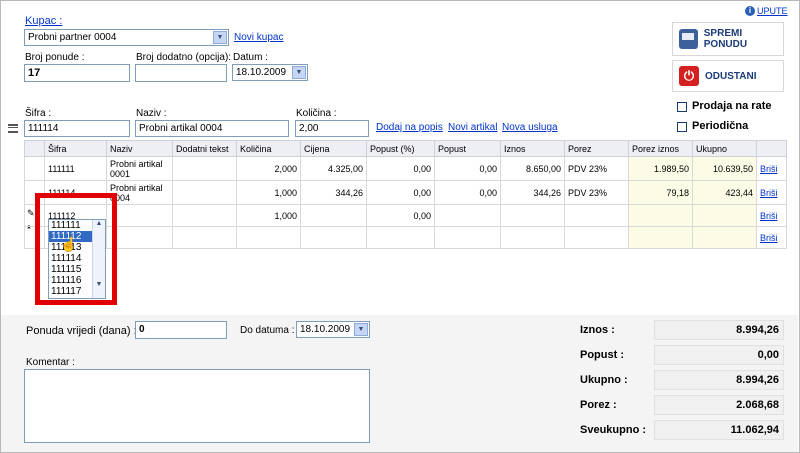 The height and width of the screenshot is (453, 800). I want to click on novi-artikal-link: Novi artikal, so click(472, 127).